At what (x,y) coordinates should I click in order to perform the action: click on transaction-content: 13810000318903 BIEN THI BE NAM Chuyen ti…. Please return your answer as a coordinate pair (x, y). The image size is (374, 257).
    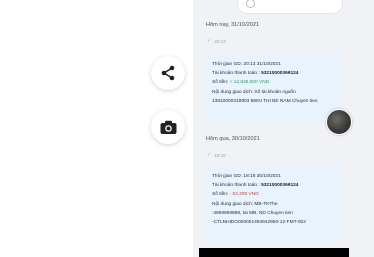
    Looking at the image, I should click on (265, 101).